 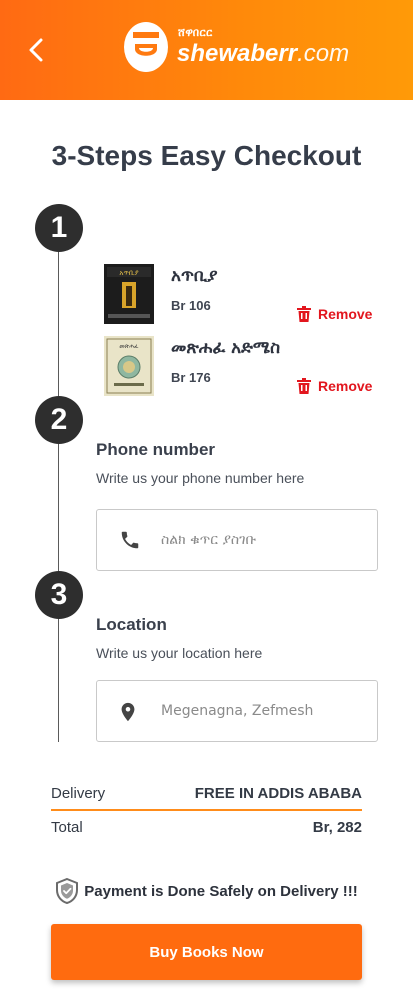 What do you see at coordinates (206, 952) in the screenshot?
I see `buy-books-button: Buy Books Now` at bounding box center [206, 952].